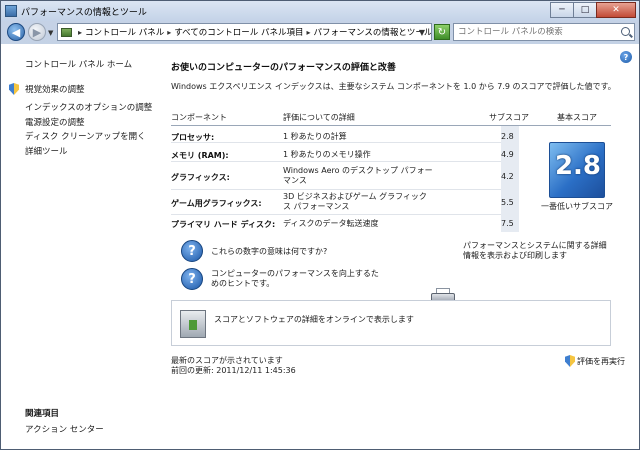 This screenshot has height=450, width=640. Describe the element at coordinates (507, 136) in the screenshot. I see `subscore-value: 2.8` at that location.